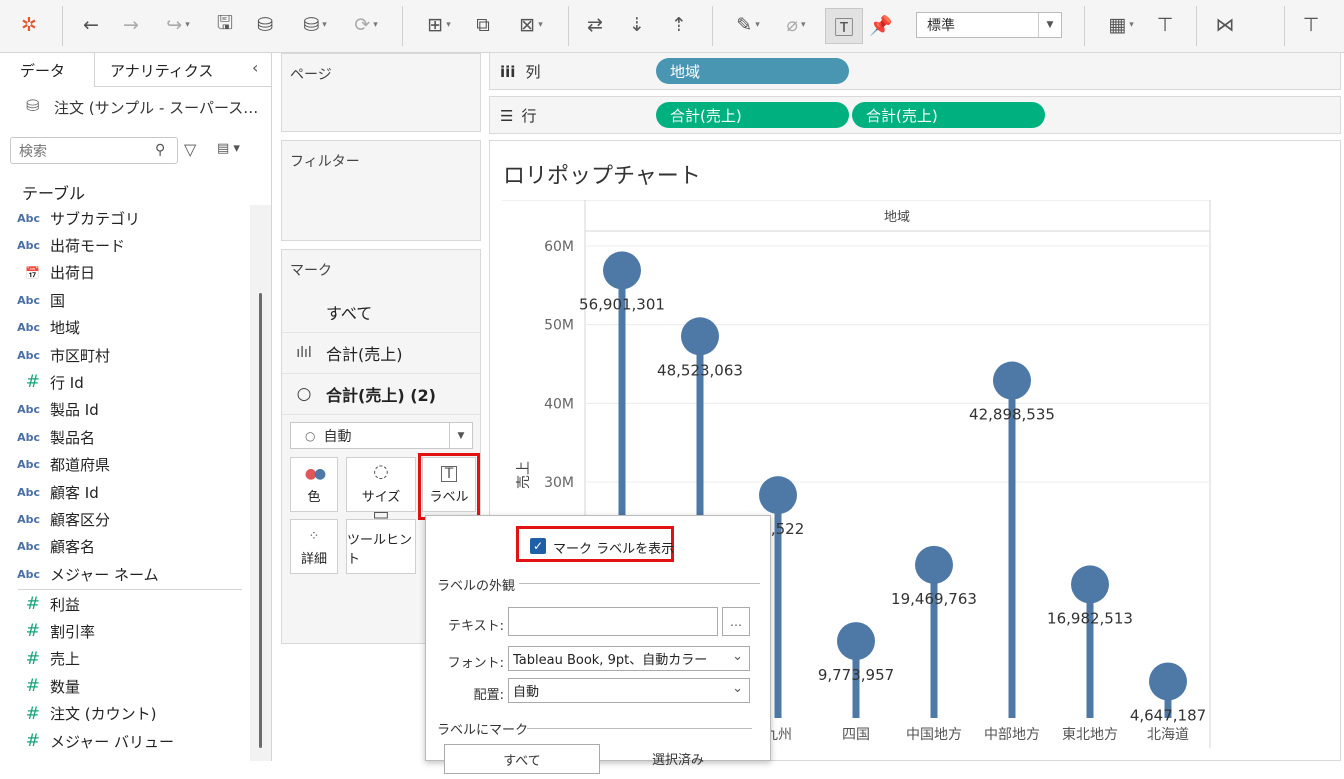  What do you see at coordinates (125, 382) in the screenshot?
I see `field-item: # 行 Id` at bounding box center [125, 382].